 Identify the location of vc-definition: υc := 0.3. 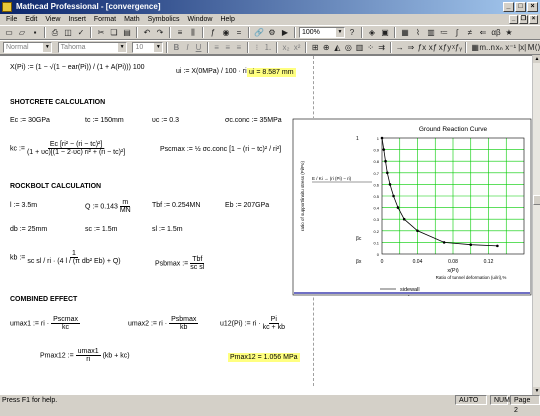
(165, 120).